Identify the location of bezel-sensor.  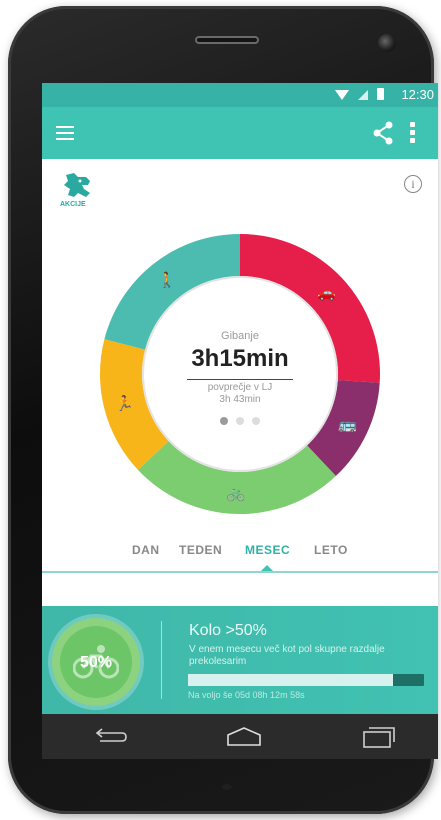
(227, 787).